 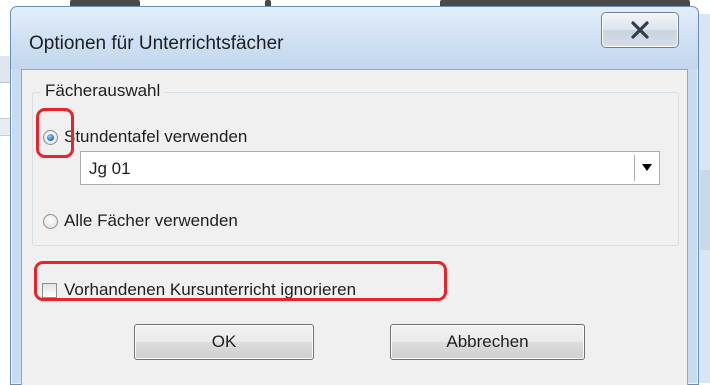 I want to click on select-divider, so click(x=634, y=168).